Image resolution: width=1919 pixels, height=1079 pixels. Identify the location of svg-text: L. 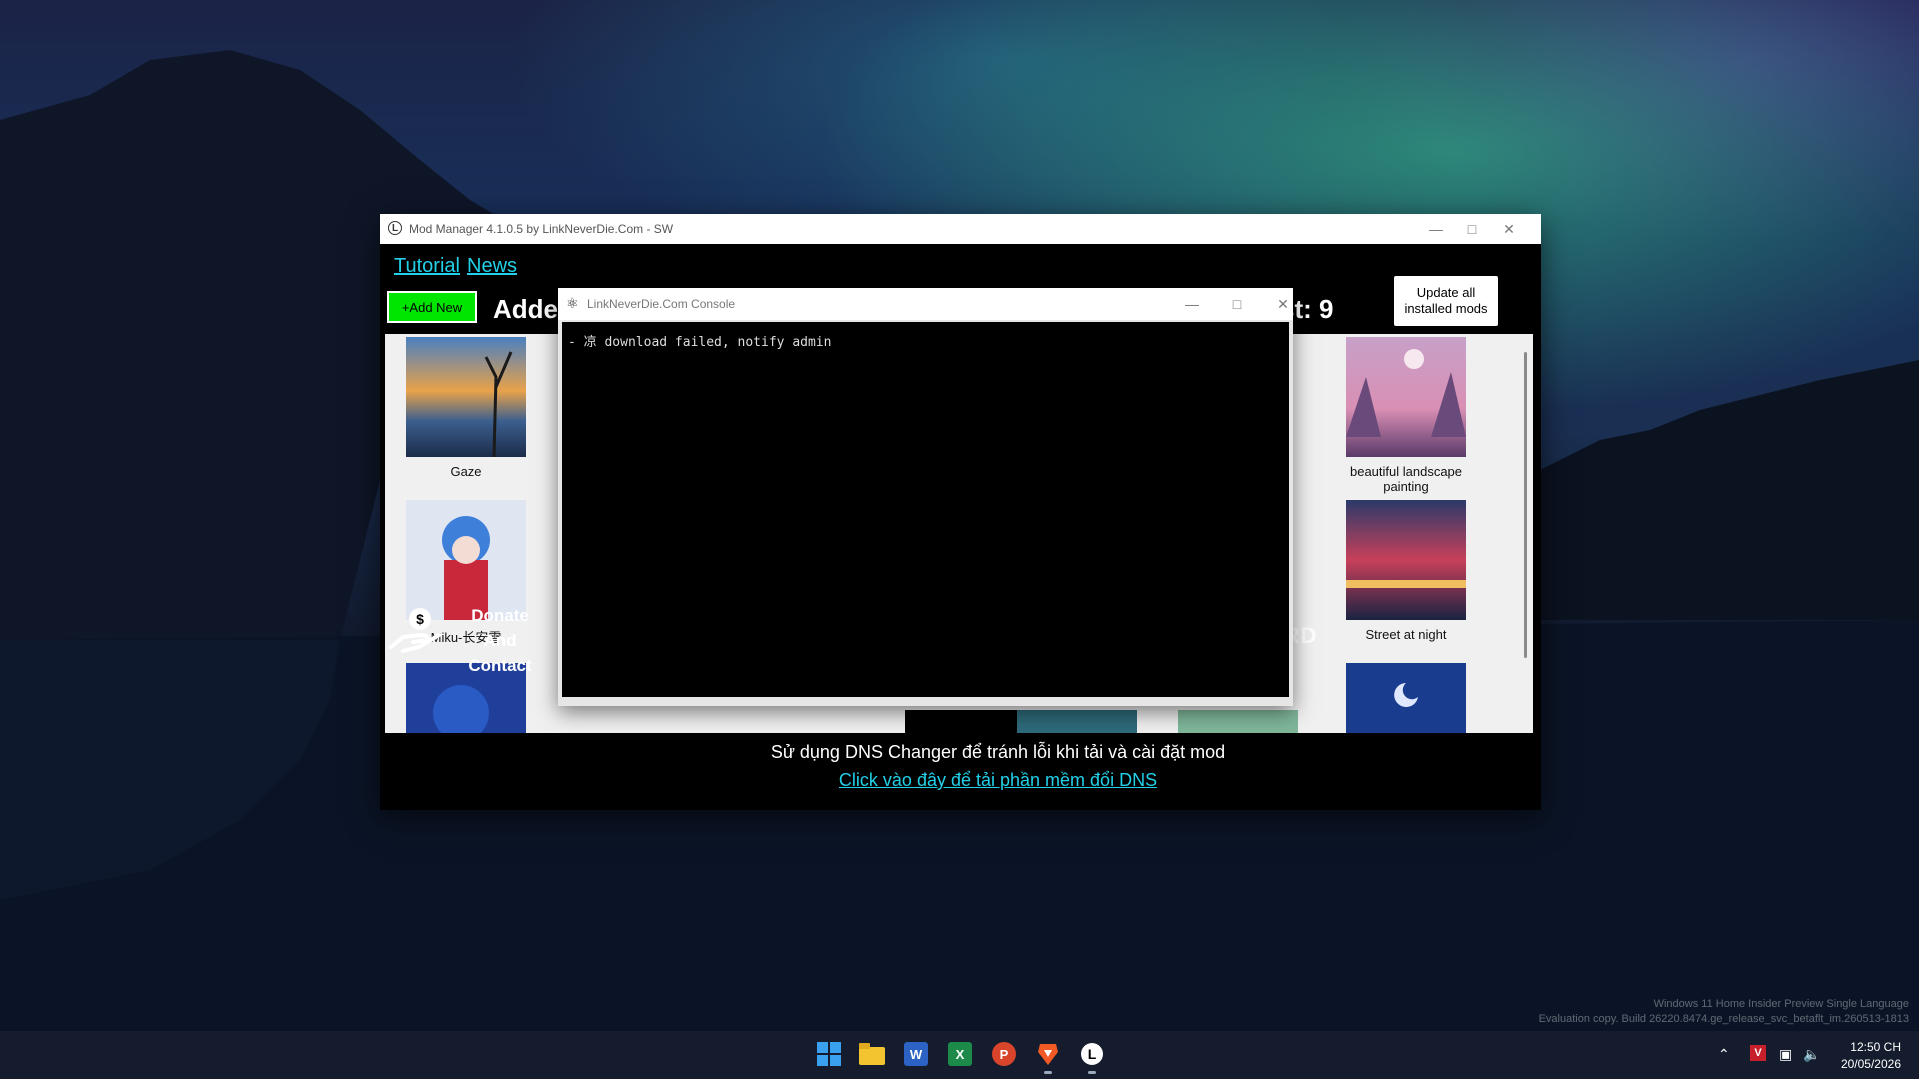
(1092, 1054).